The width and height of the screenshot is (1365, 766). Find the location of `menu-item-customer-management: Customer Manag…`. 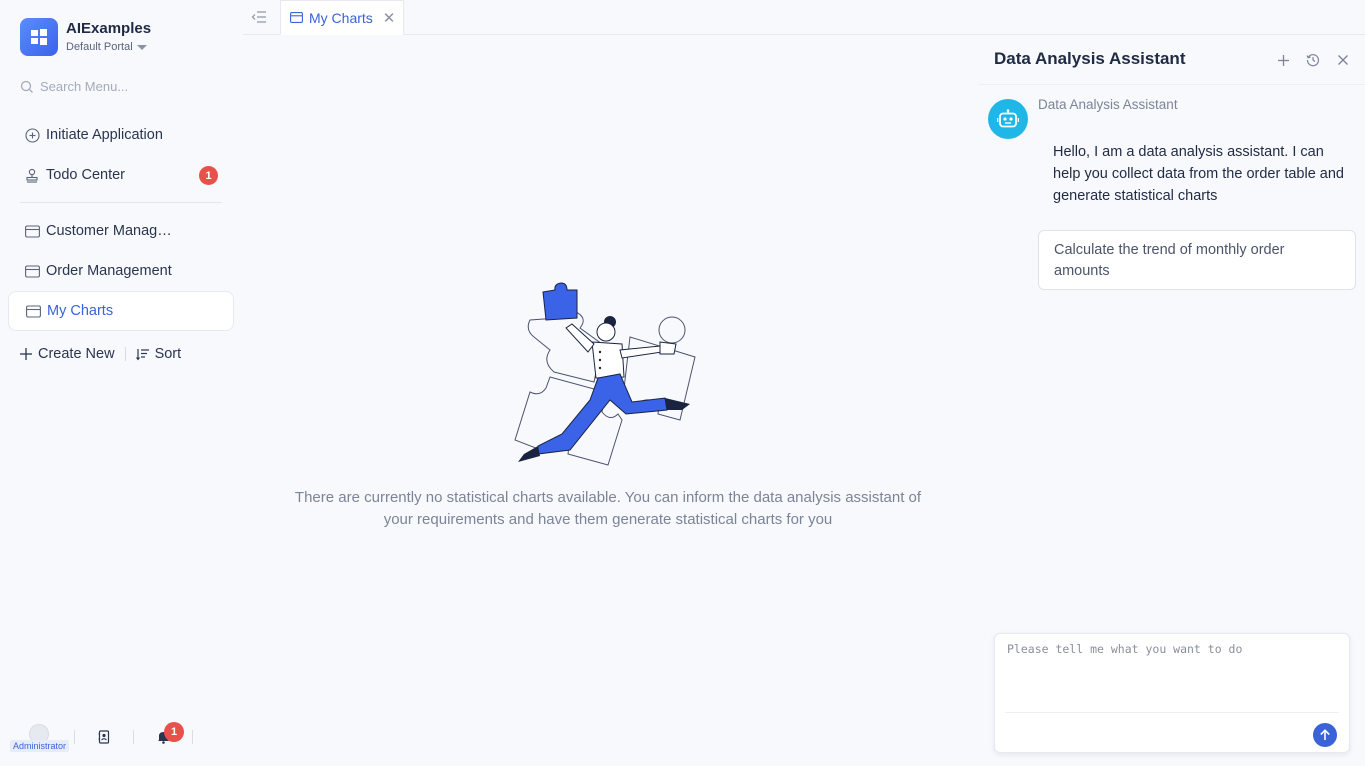

menu-item-customer-management: Customer Manag… is located at coordinates (121, 231).